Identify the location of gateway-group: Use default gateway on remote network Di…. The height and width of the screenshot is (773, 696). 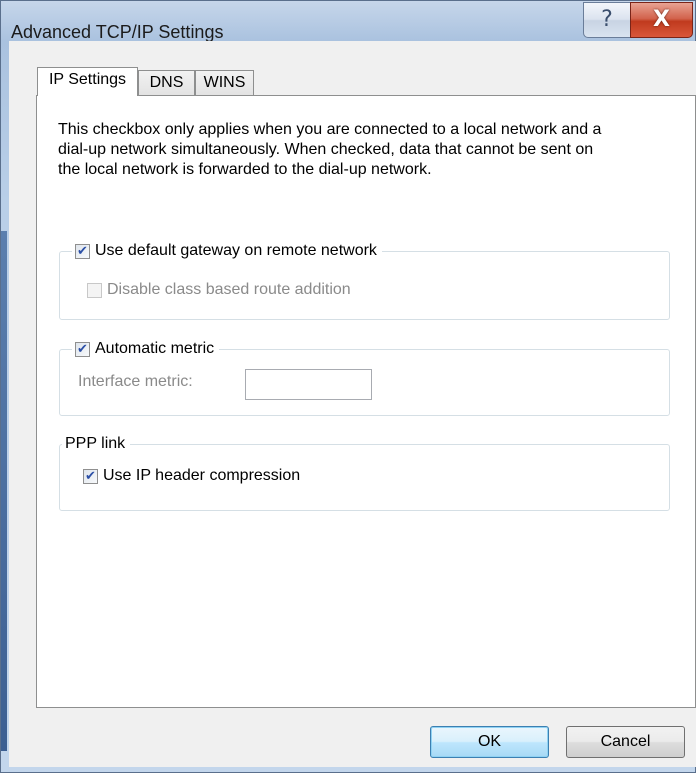
(364, 280).